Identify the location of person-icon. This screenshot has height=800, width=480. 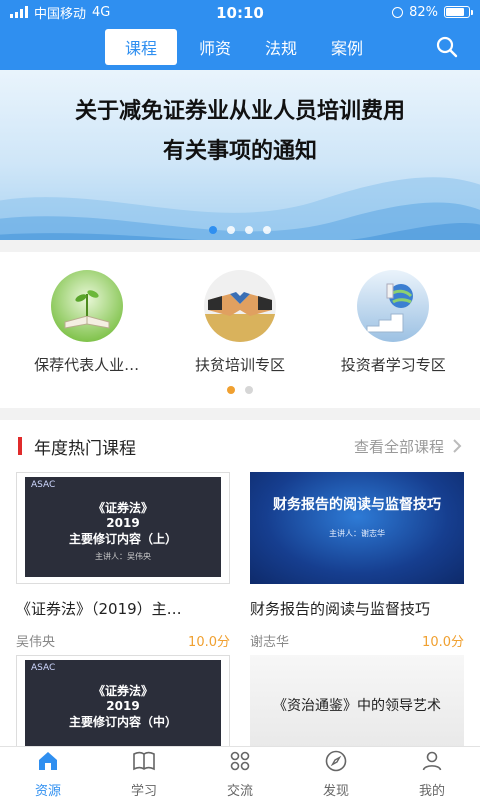
(432, 763).